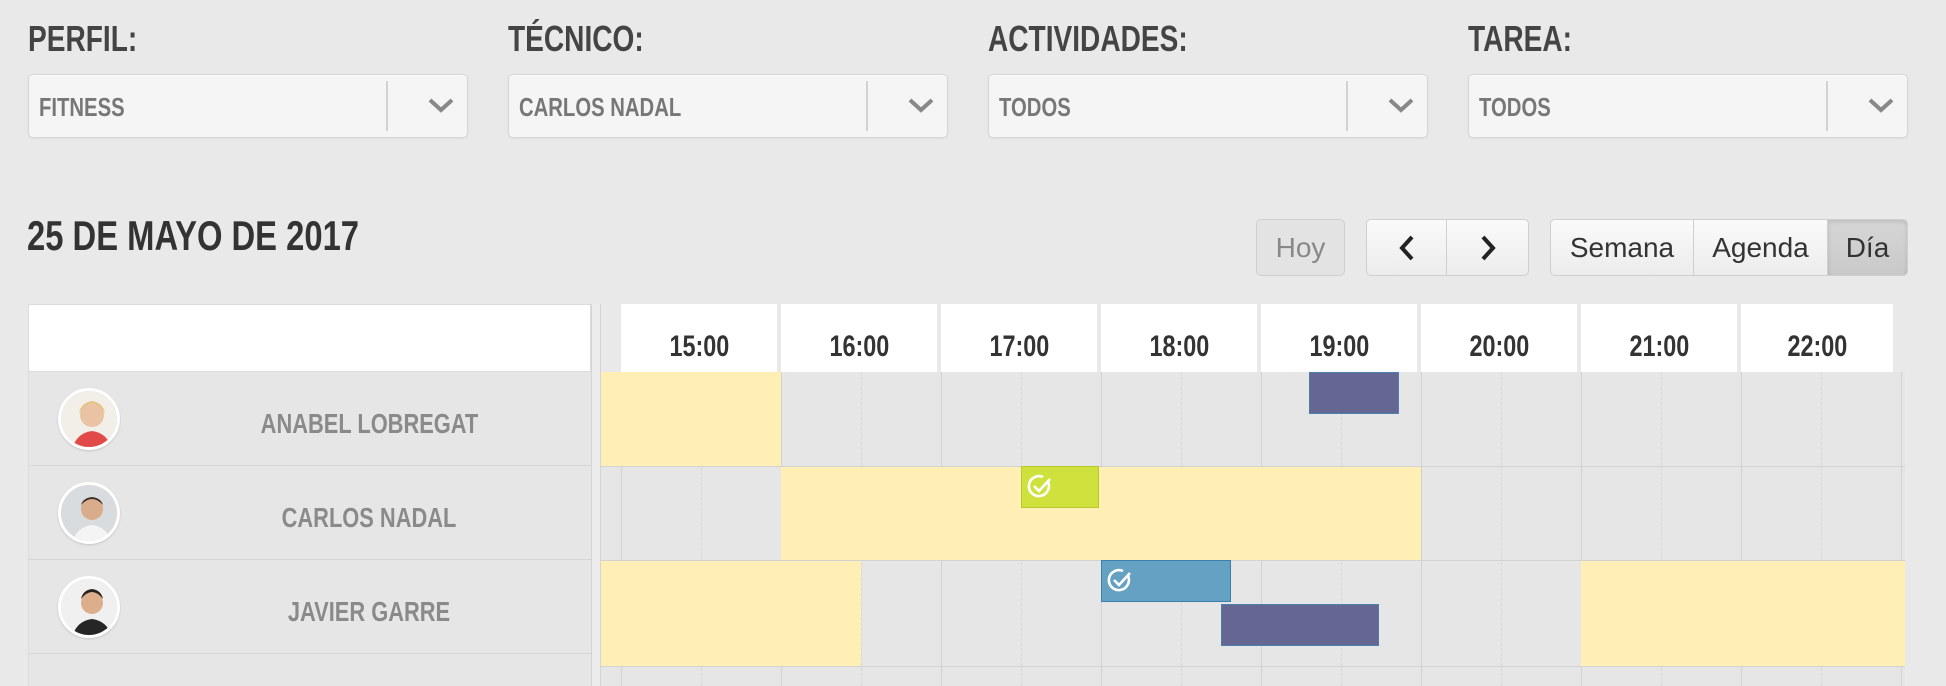  I want to click on hour-header: 17:00, so click(1021, 338).